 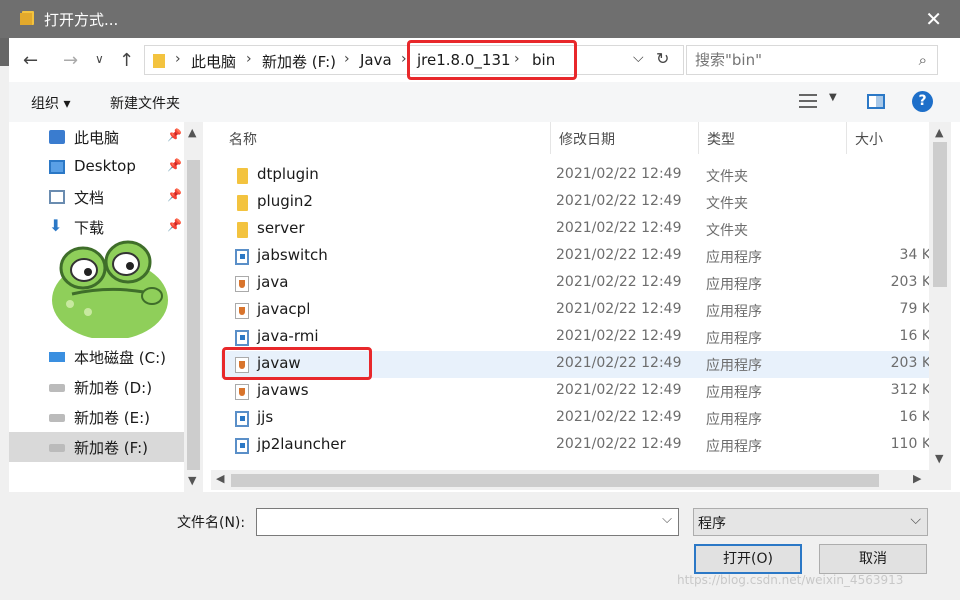 What do you see at coordinates (917, 478) in the screenshot?
I see `scroll-right-icon: ▶` at bounding box center [917, 478].